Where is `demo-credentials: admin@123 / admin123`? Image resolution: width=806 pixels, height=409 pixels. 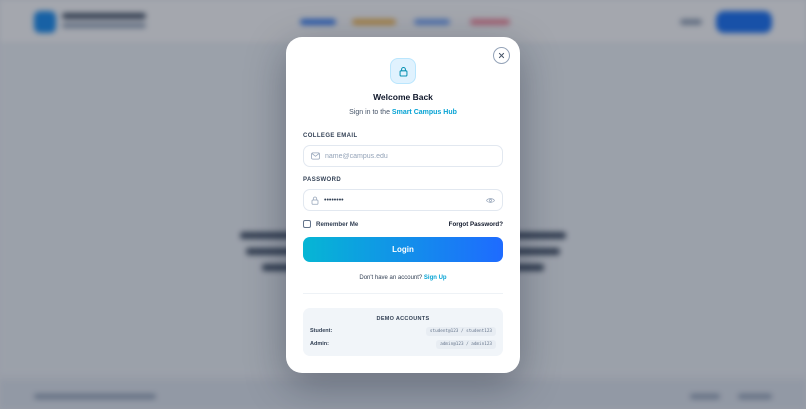 demo-credentials: admin@123 / admin123 is located at coordinates (466, 344).